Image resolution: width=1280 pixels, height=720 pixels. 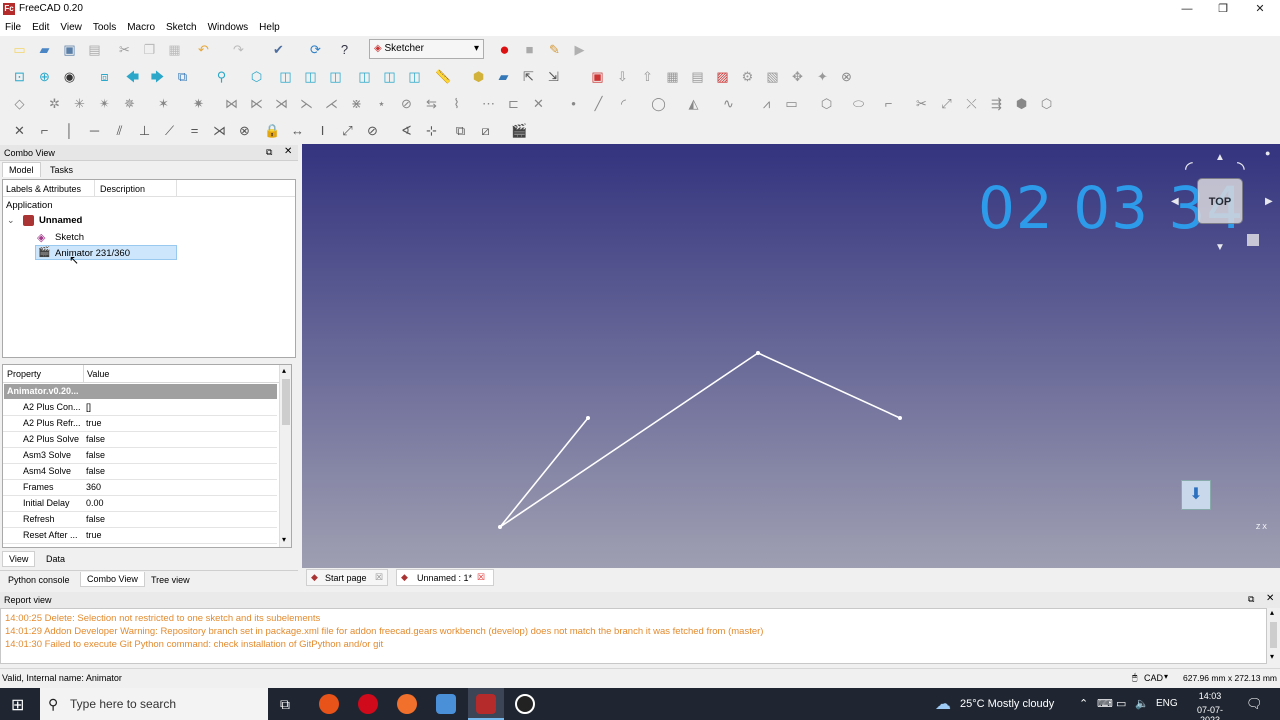 I want to click on arrow-right-icon: ▶, so click(x=1269, y=201).